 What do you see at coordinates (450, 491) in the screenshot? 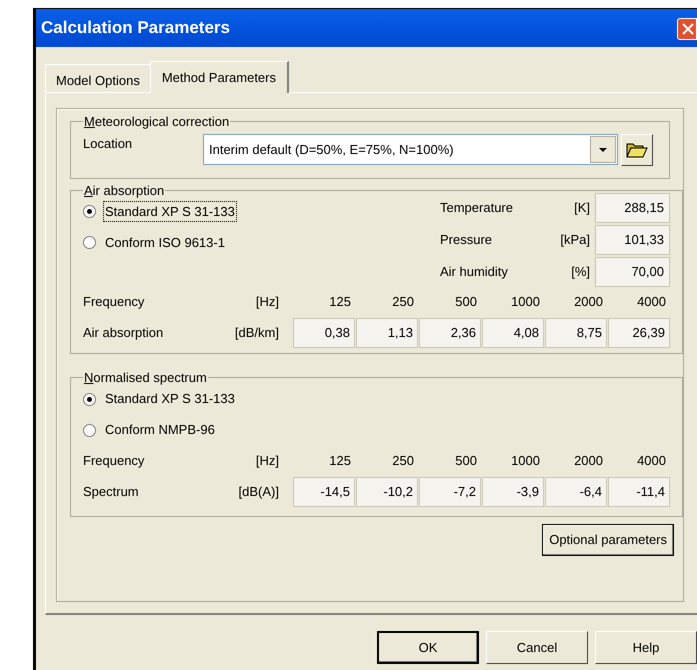
I see `value-field: -7,2` at bounding box center [450, 491].